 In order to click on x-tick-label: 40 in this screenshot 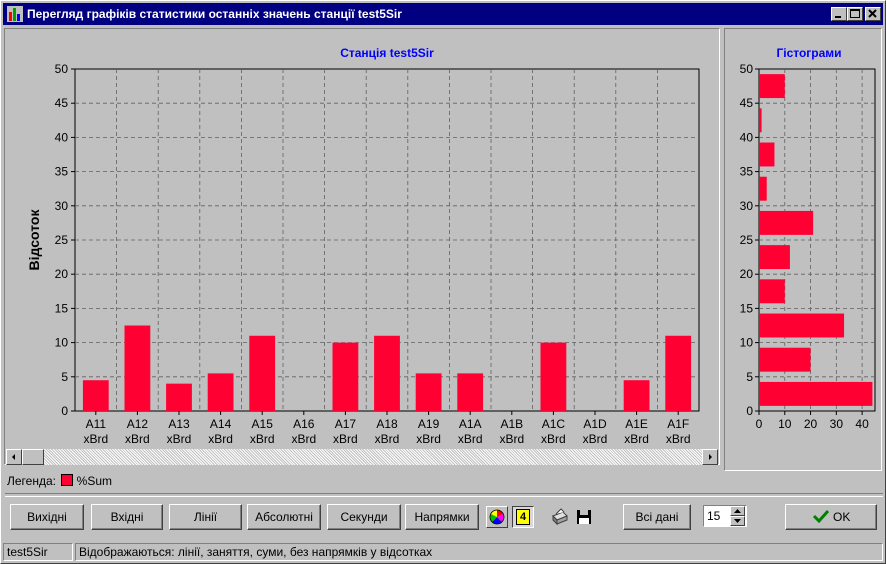, I will do `click(862, 424)`.